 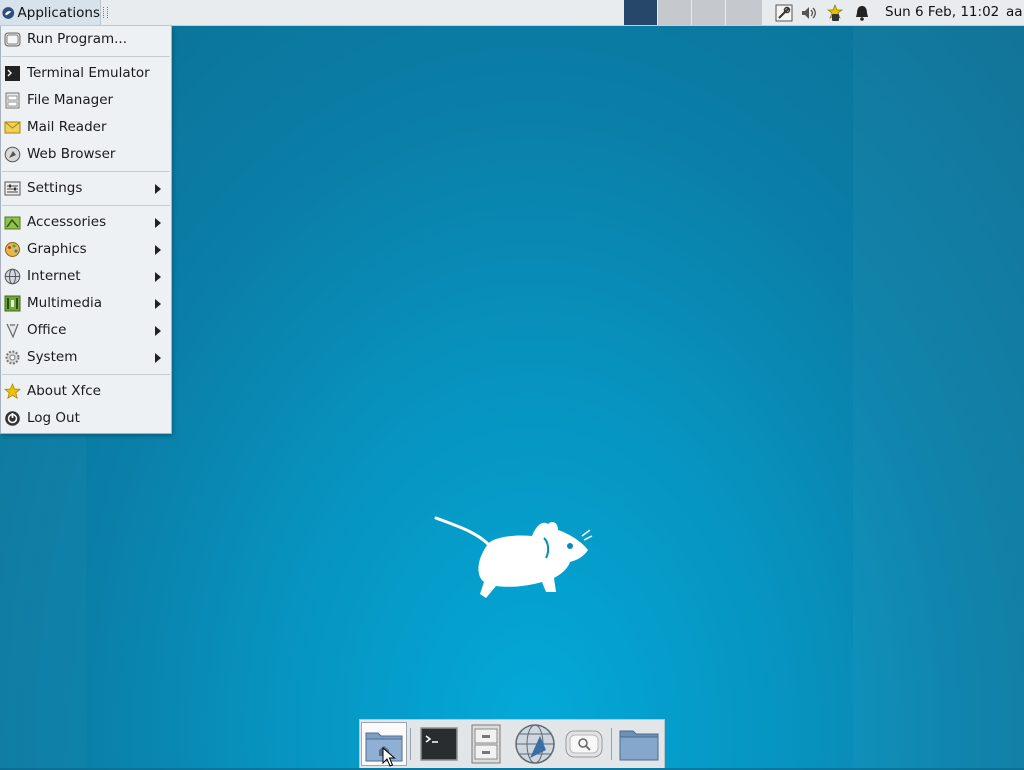 What do you see at coordinates (71, 154) in the screenshot?
I see `menu-item-label: Web Browser` at bounding box center [71, 154].